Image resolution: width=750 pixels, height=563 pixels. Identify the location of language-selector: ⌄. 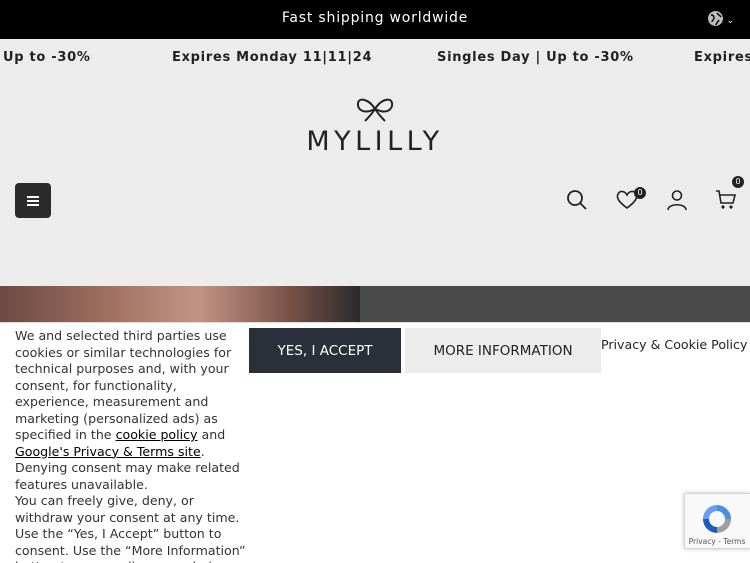
(720, 18).